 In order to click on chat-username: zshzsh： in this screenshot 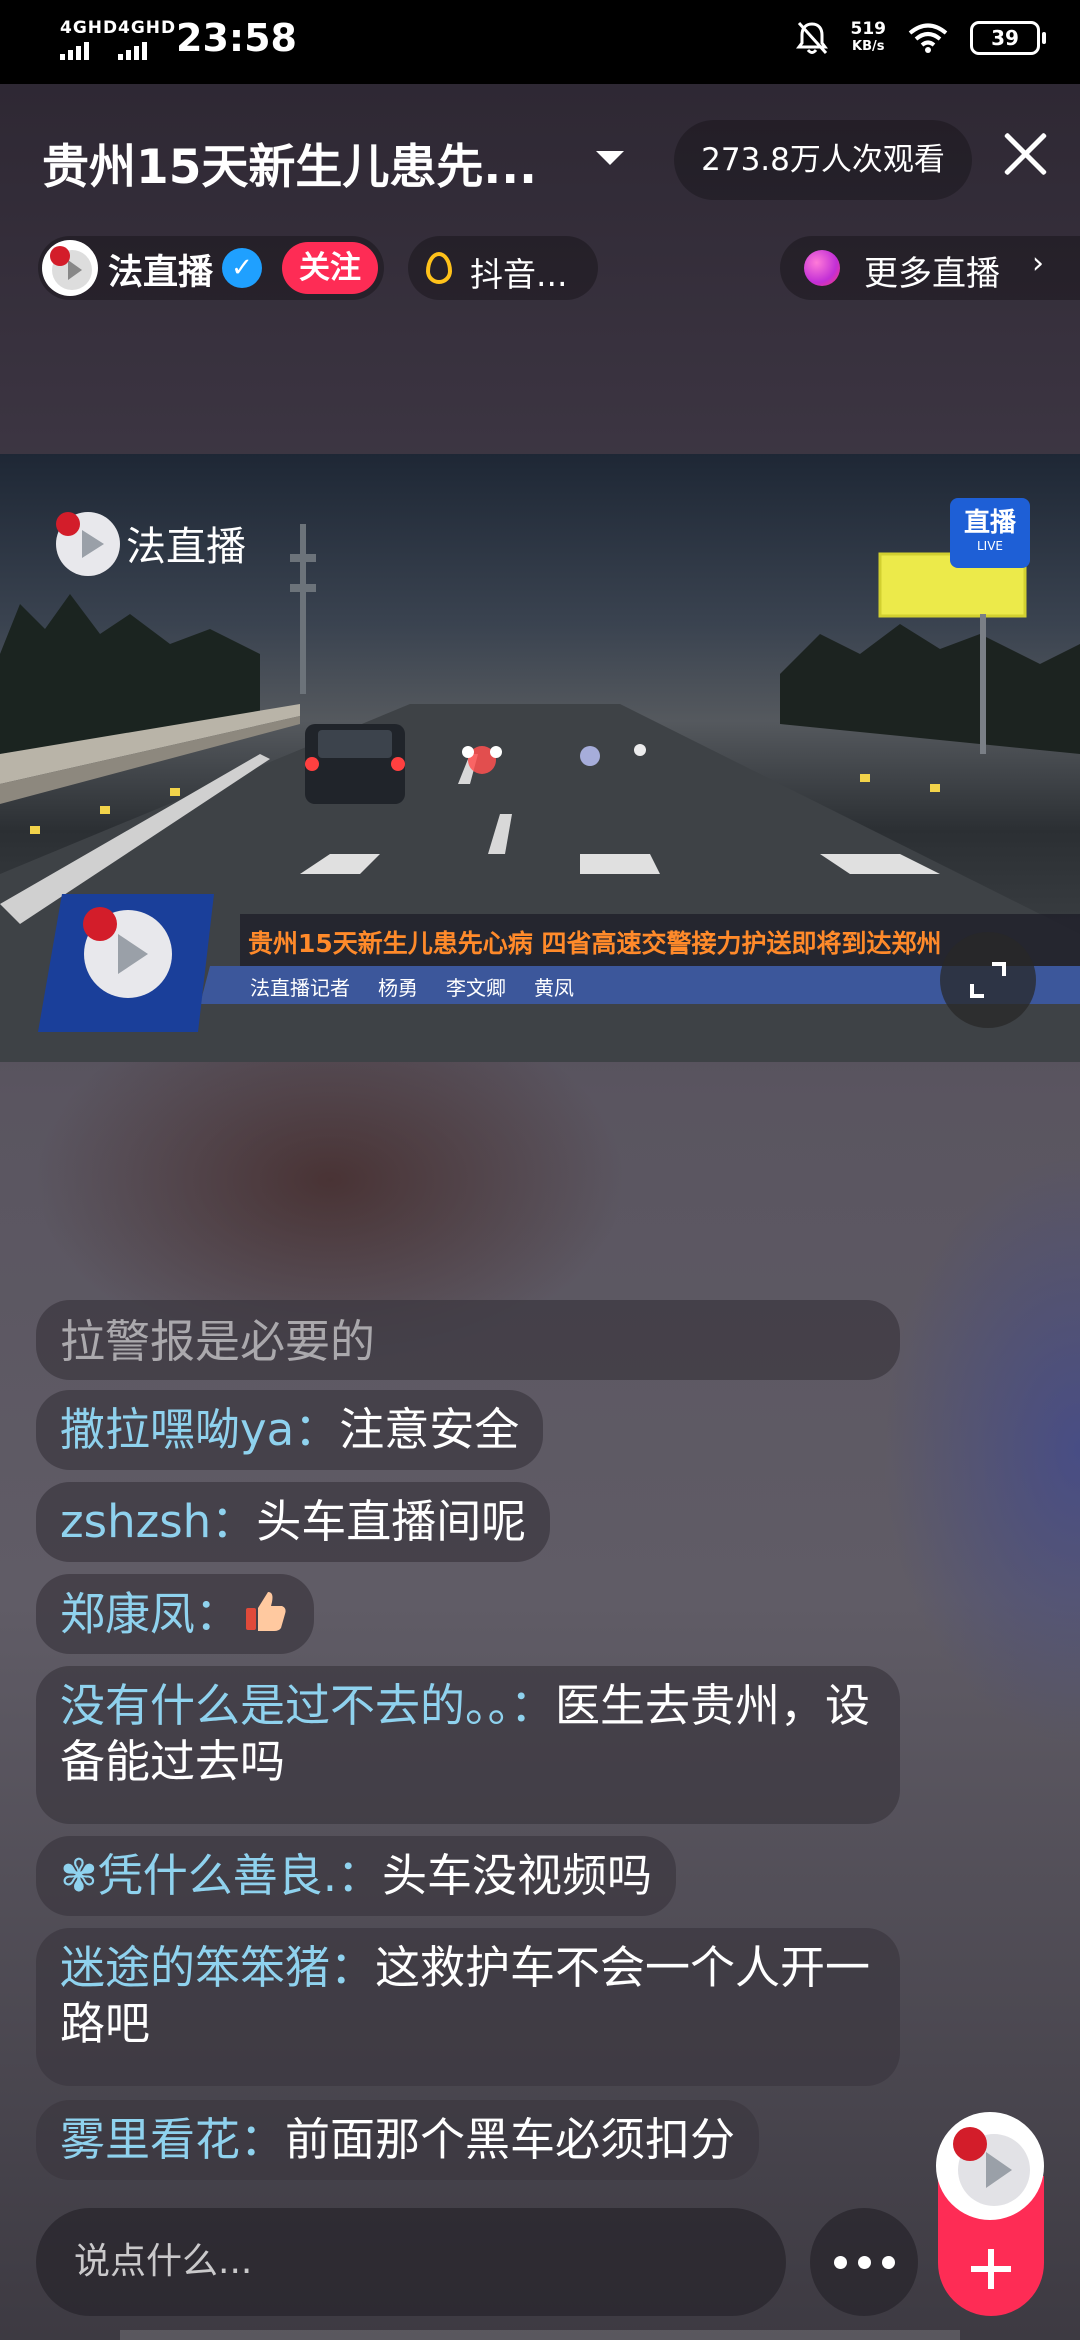, I will do `click(158, 1521)`.